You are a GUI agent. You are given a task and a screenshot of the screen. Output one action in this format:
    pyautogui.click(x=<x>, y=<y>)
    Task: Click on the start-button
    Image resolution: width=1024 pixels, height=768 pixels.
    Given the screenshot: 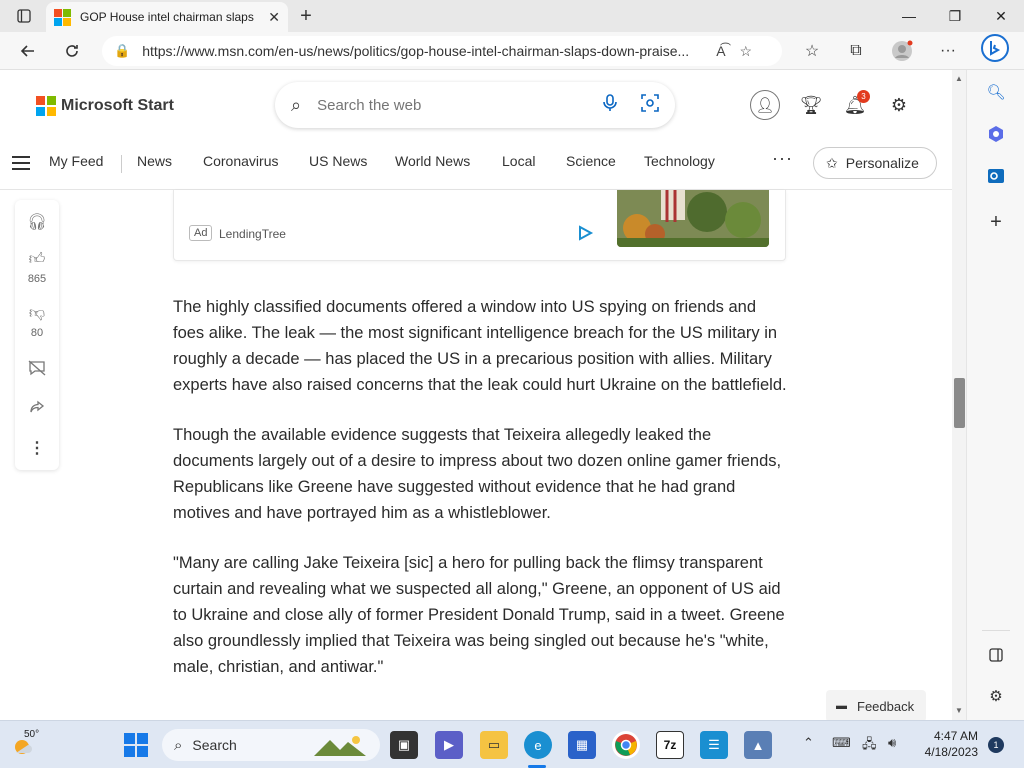 What is the action you would take?
    pyautogui.click(x=136, y=745)
    